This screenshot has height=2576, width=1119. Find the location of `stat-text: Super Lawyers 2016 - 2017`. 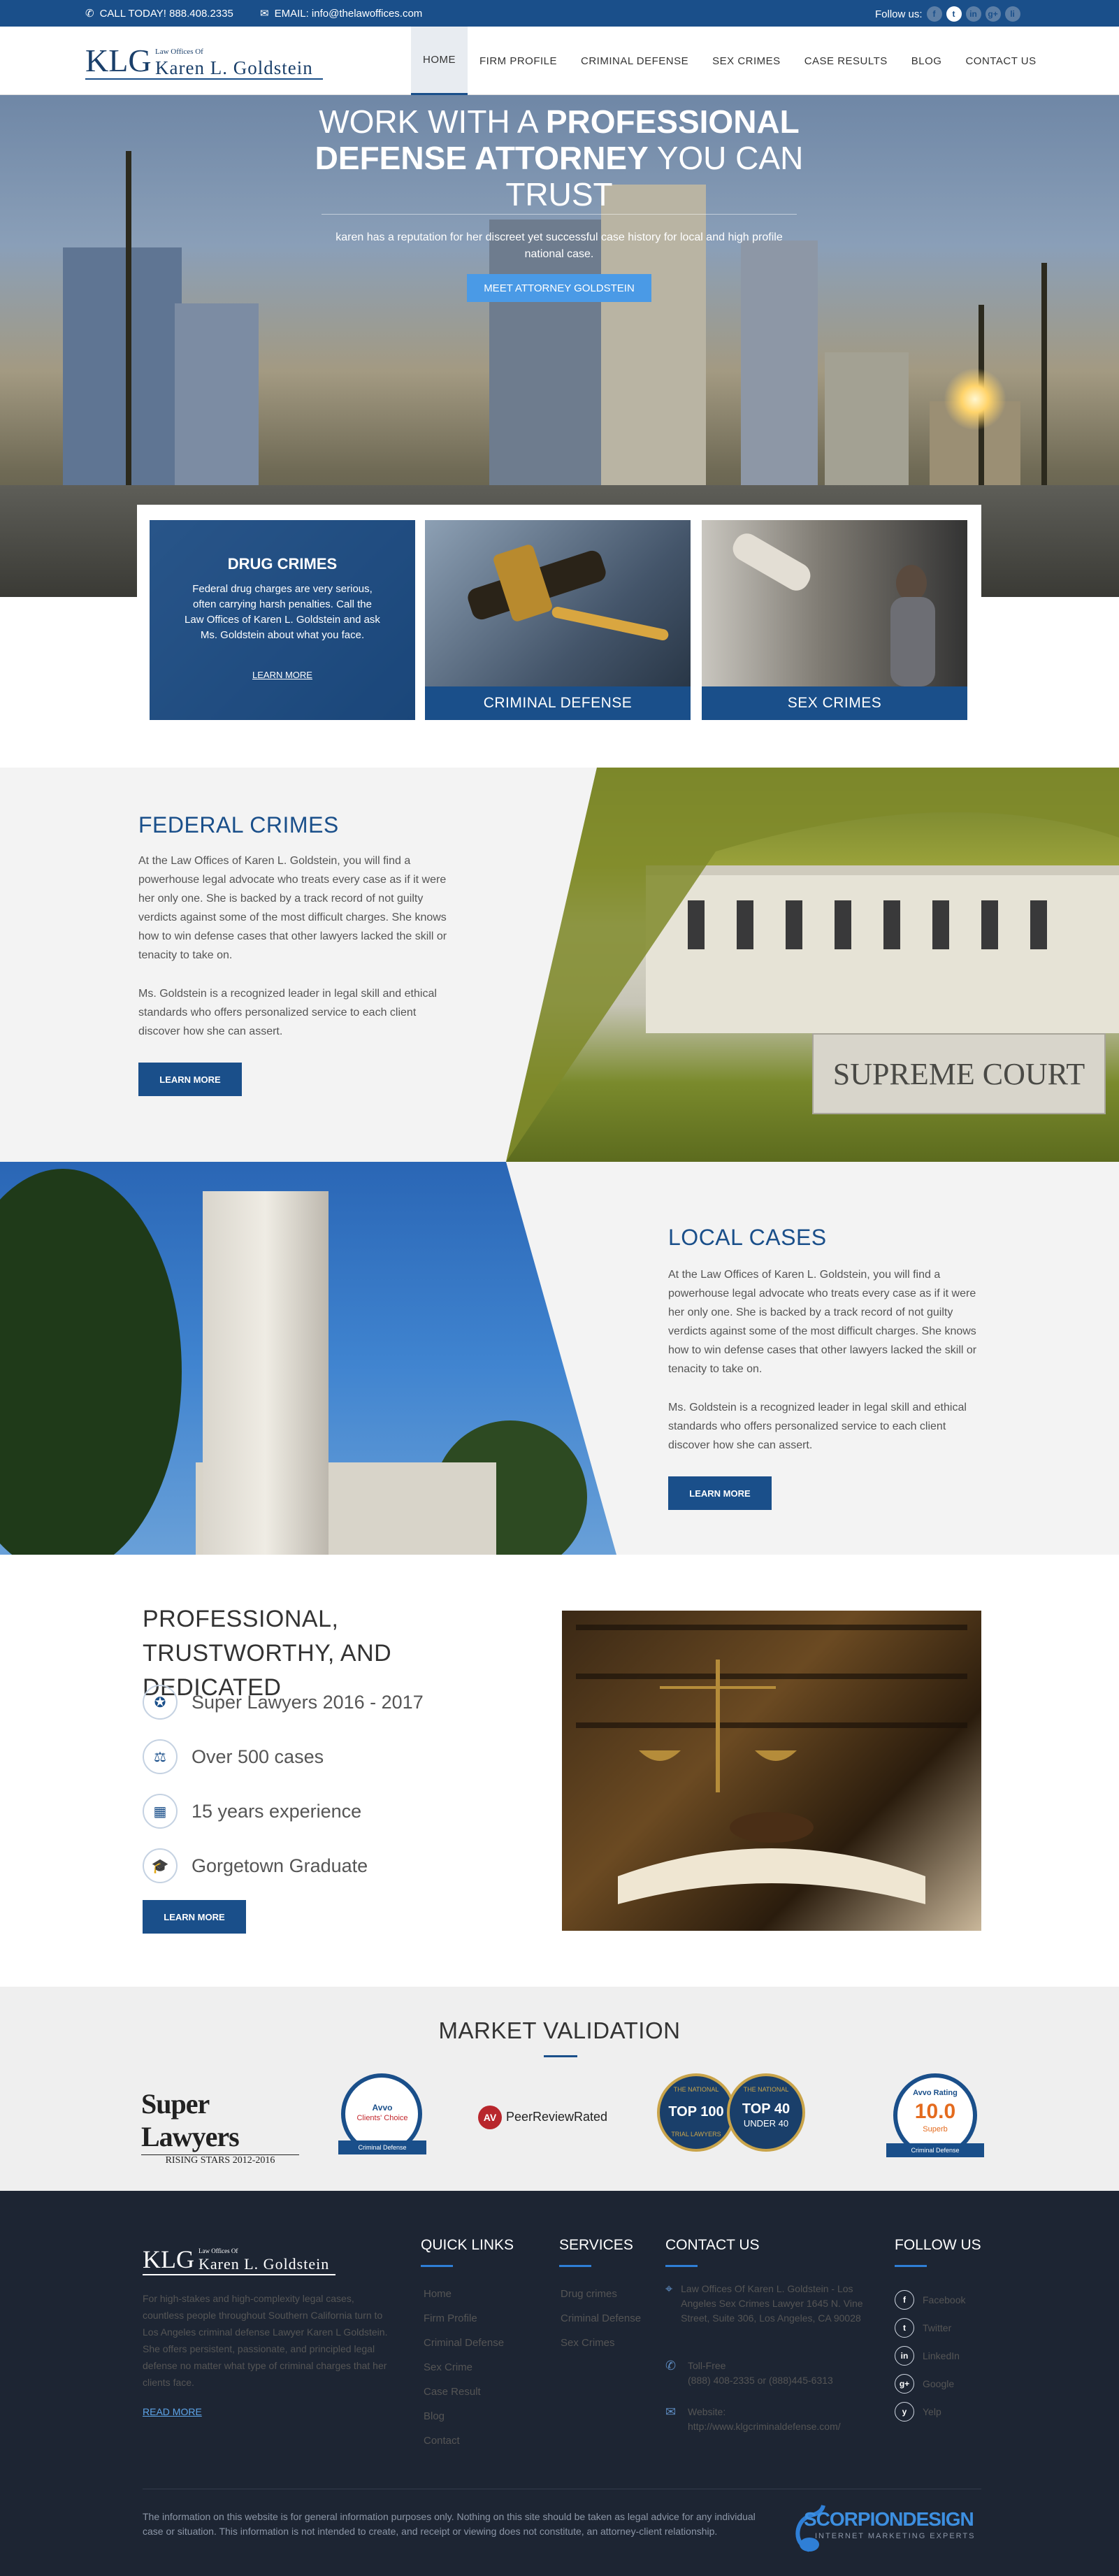

stat-text: Super Lawyers 2016 - 2017 is located at coordinates (308, 1702).